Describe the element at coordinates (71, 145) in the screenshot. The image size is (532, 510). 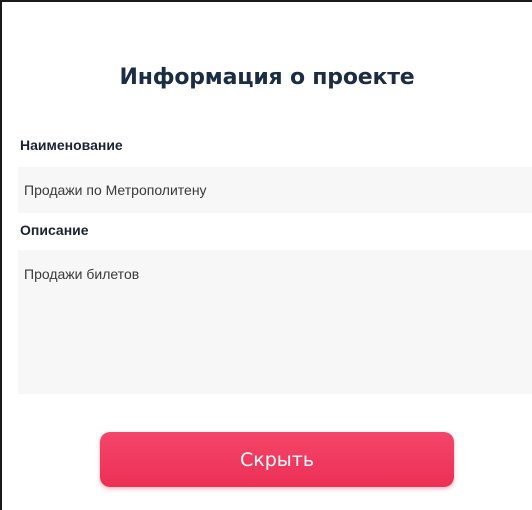
I see `name-label: Наименование` at that location.